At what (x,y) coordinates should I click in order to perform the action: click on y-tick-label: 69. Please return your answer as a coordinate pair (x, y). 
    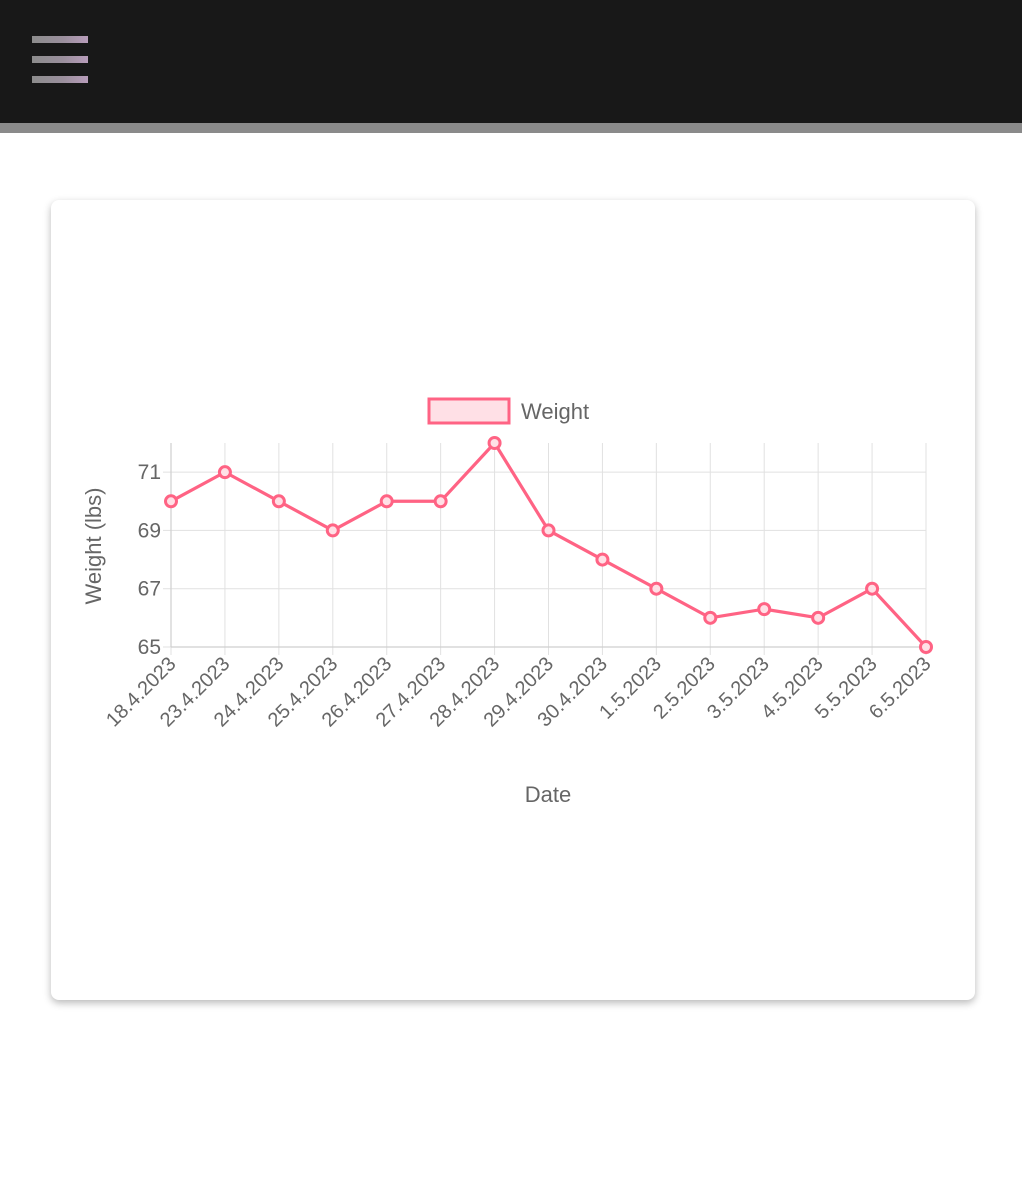
    Looking at the image, I should click on (149, 530).